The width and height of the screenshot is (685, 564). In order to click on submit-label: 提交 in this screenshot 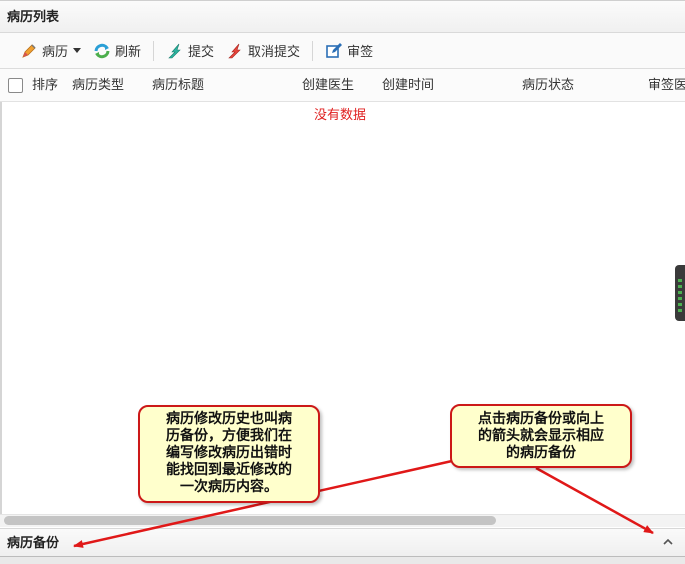, I will do `click(201, 52)`.